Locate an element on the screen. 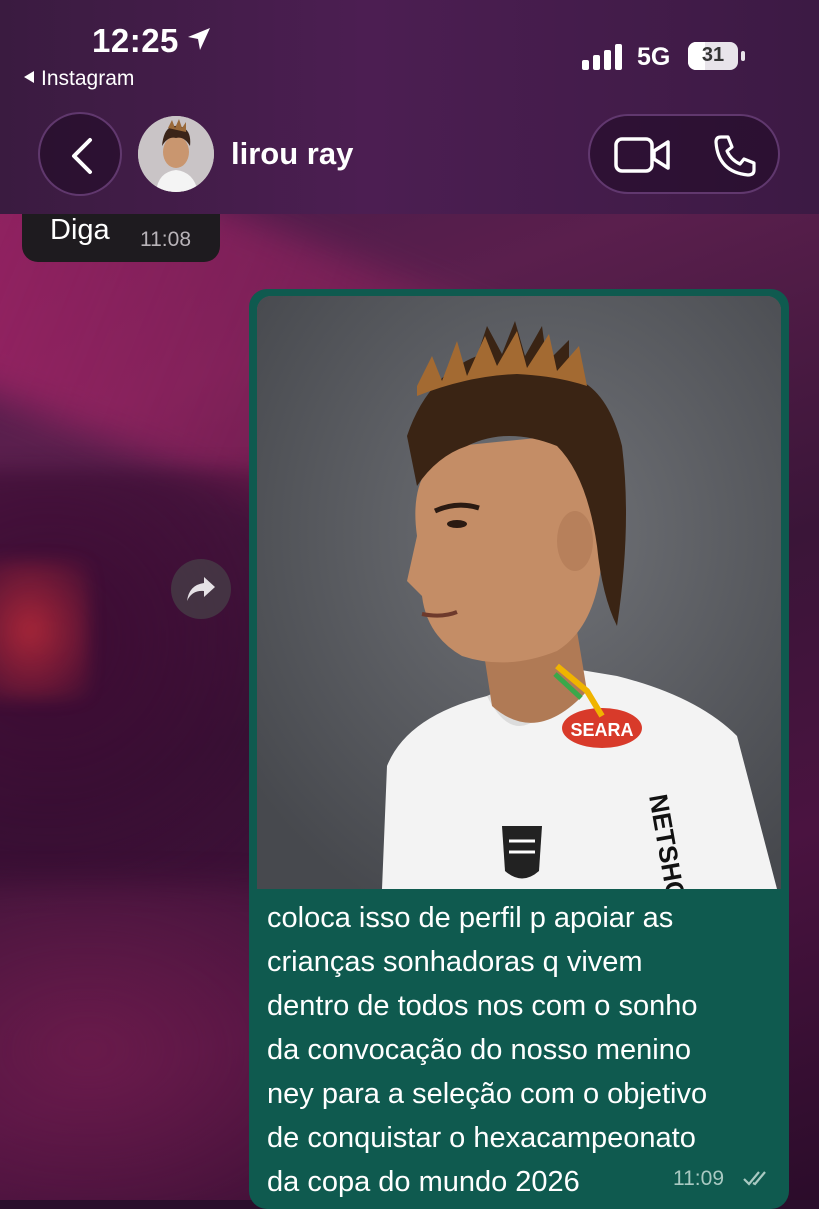 The width and height of the screenshot is (819, 1209). back-button is located at coordinates (80, 154).